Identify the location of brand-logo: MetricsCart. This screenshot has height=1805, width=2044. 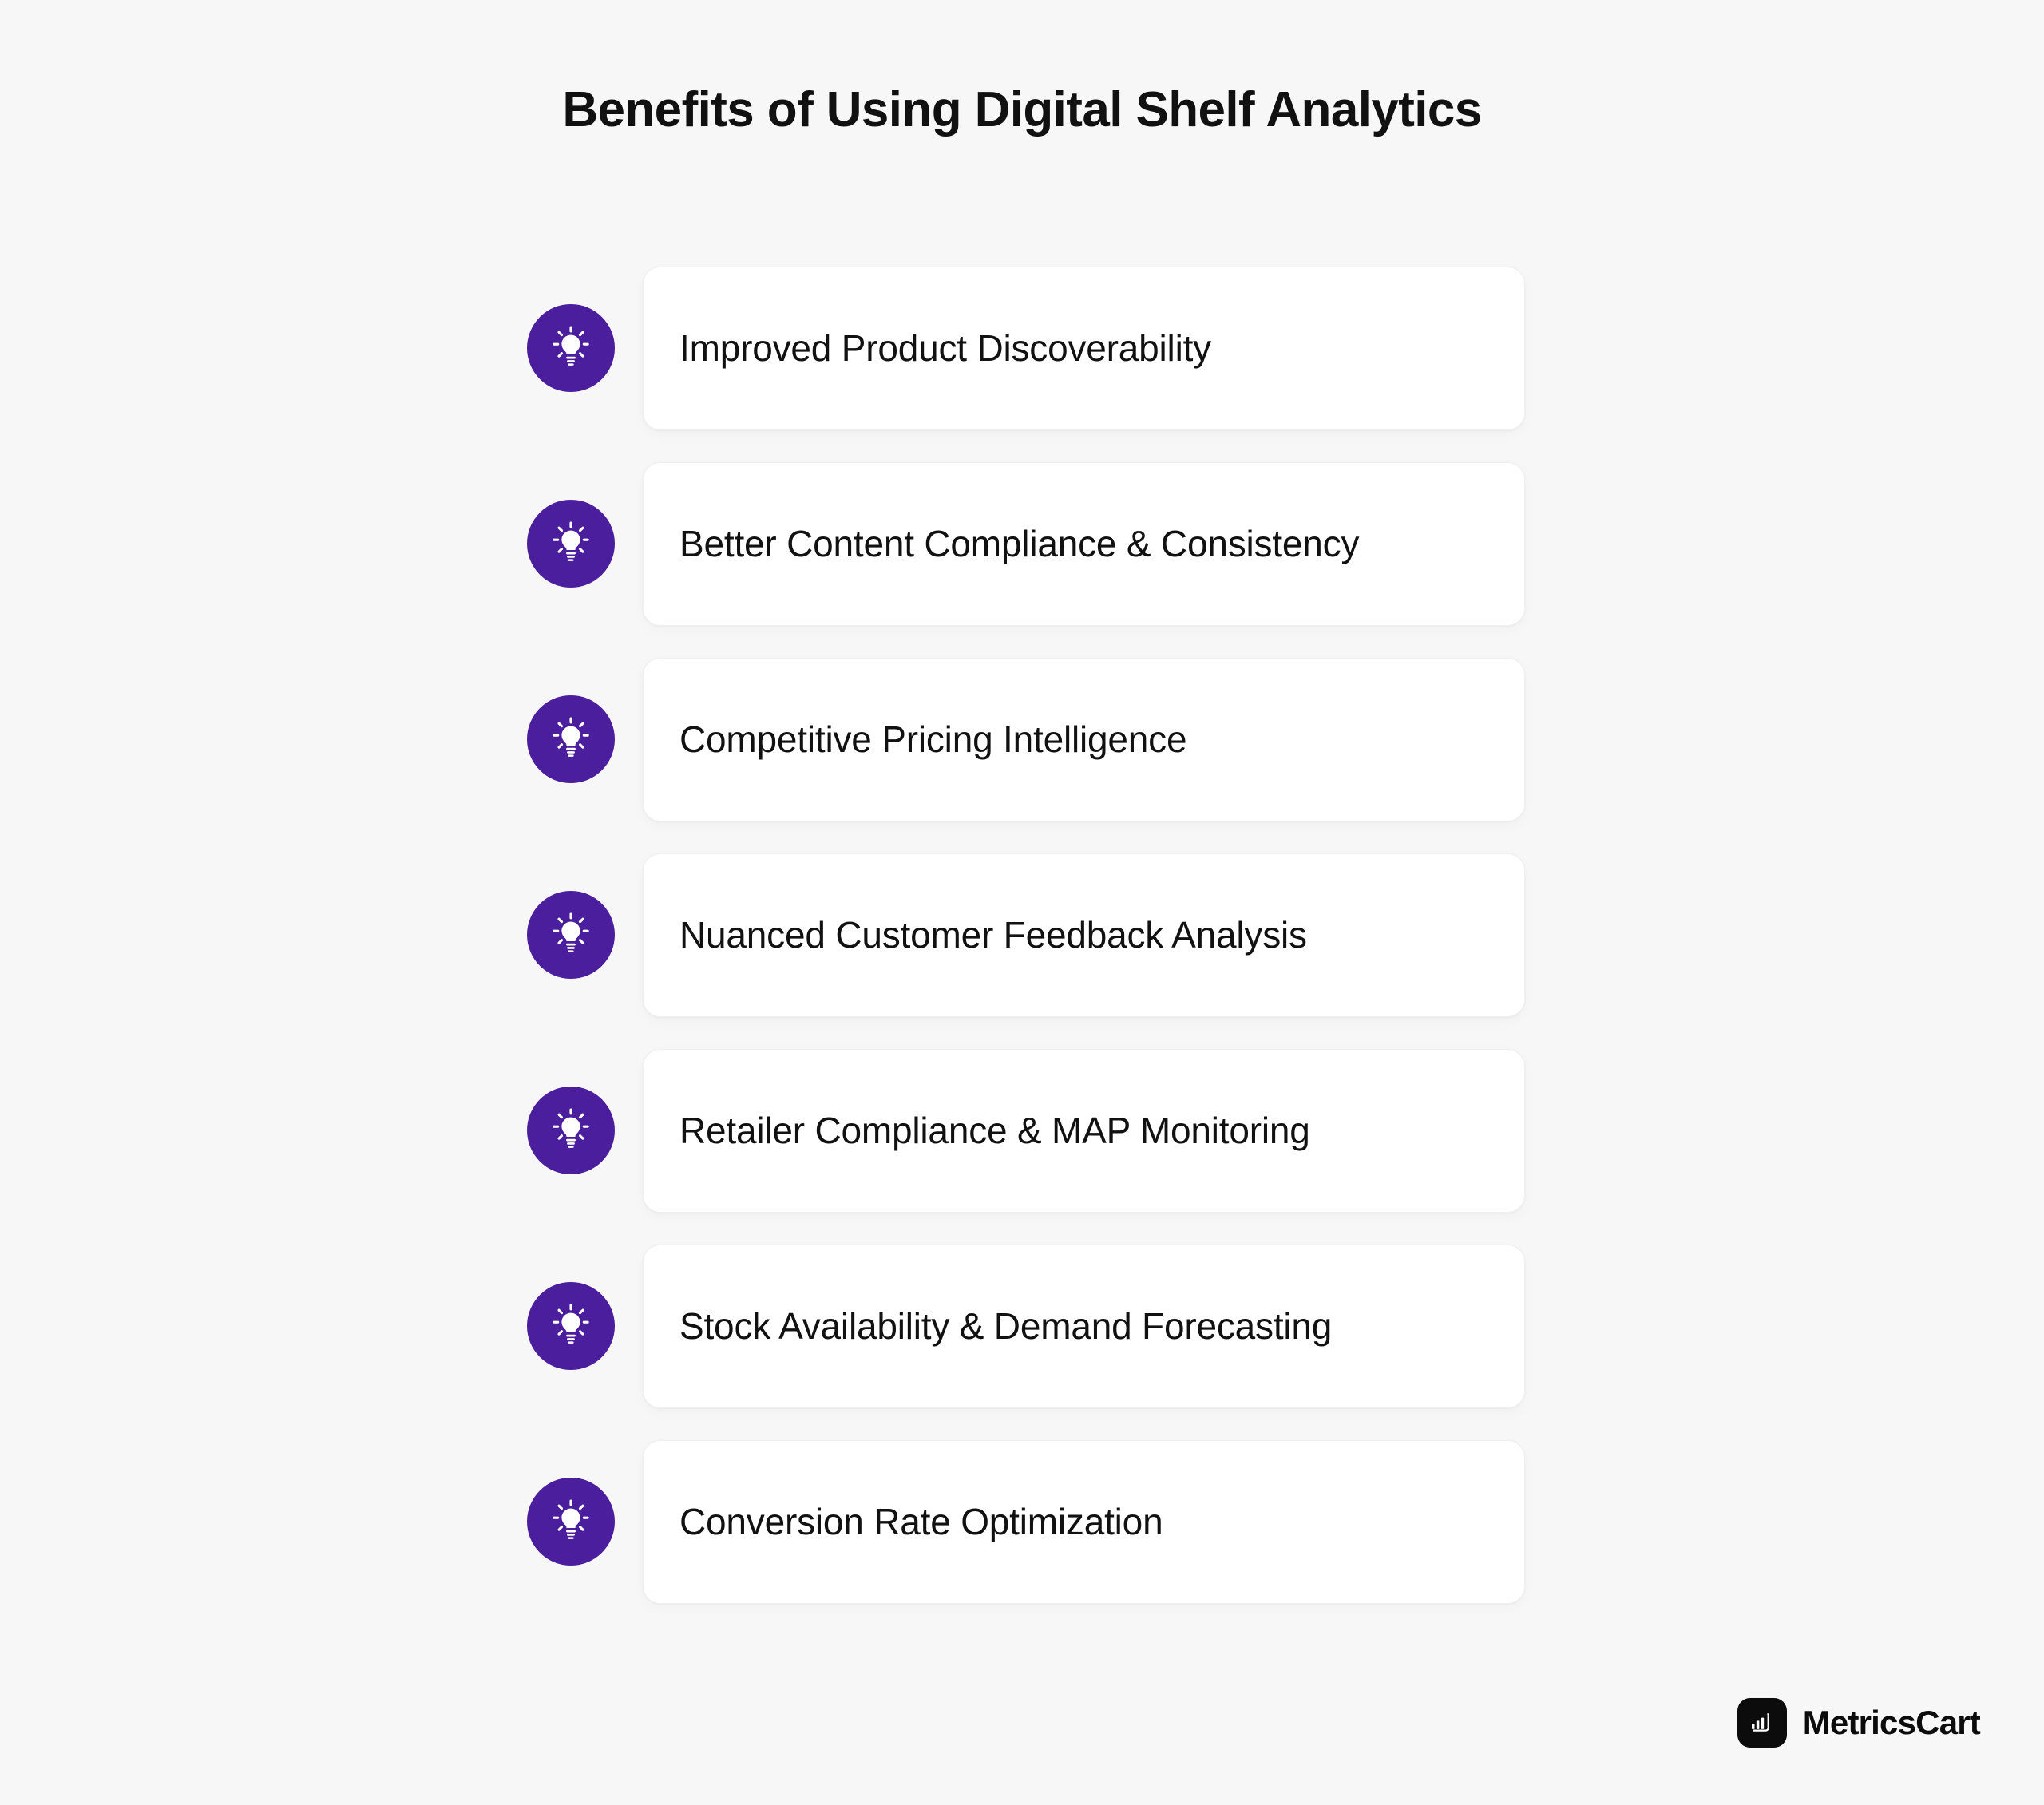
(1859, 1723).